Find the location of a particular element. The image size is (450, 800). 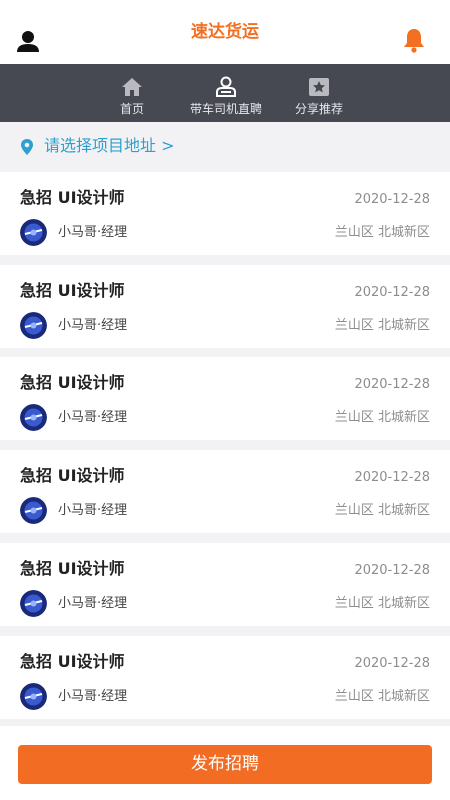

home-icon is located at coordinates (132, 87).